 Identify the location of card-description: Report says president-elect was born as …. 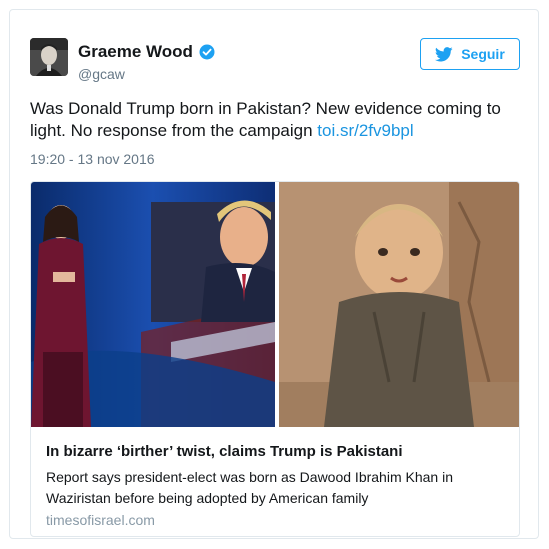
(249, 487).